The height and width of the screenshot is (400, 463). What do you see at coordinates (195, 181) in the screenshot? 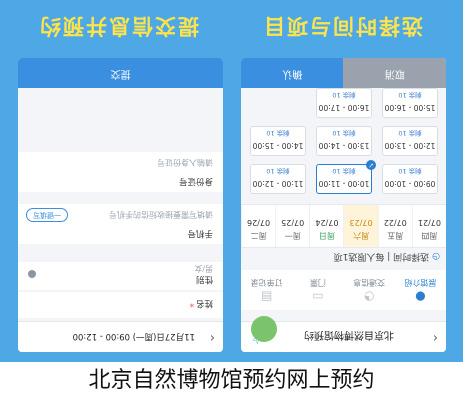
I see `id-card-label: 身份证号` at bounding box center [195, 181].